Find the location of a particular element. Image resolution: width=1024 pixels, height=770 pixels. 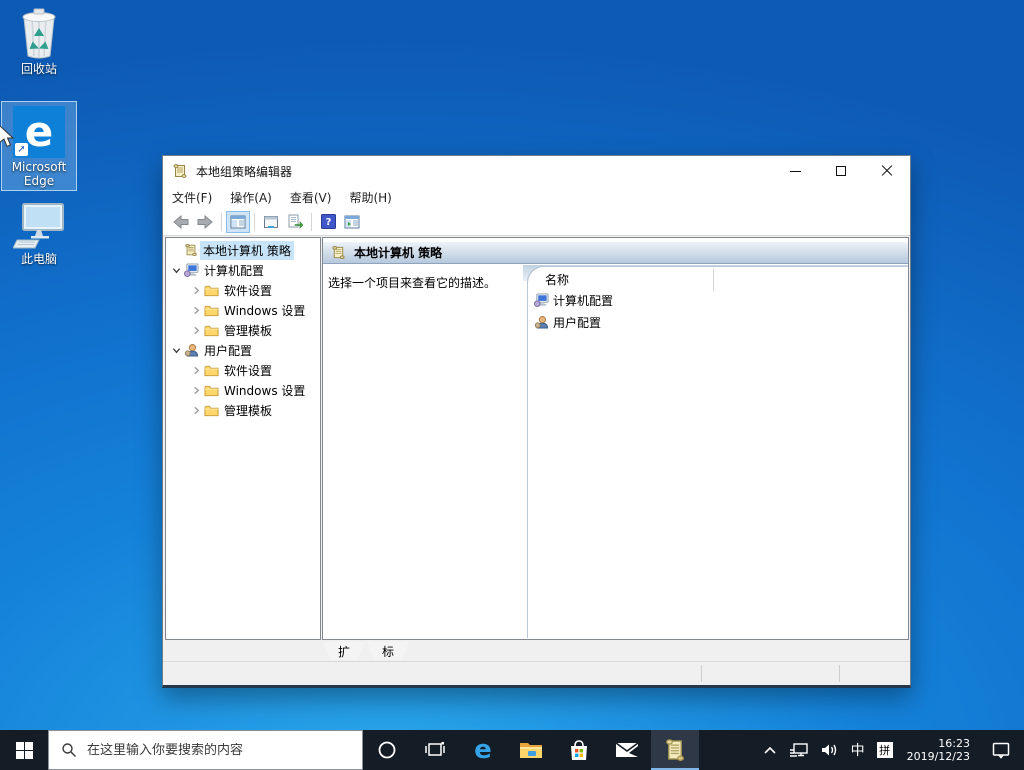

action-center-button is located at coordinates (1001, 750).